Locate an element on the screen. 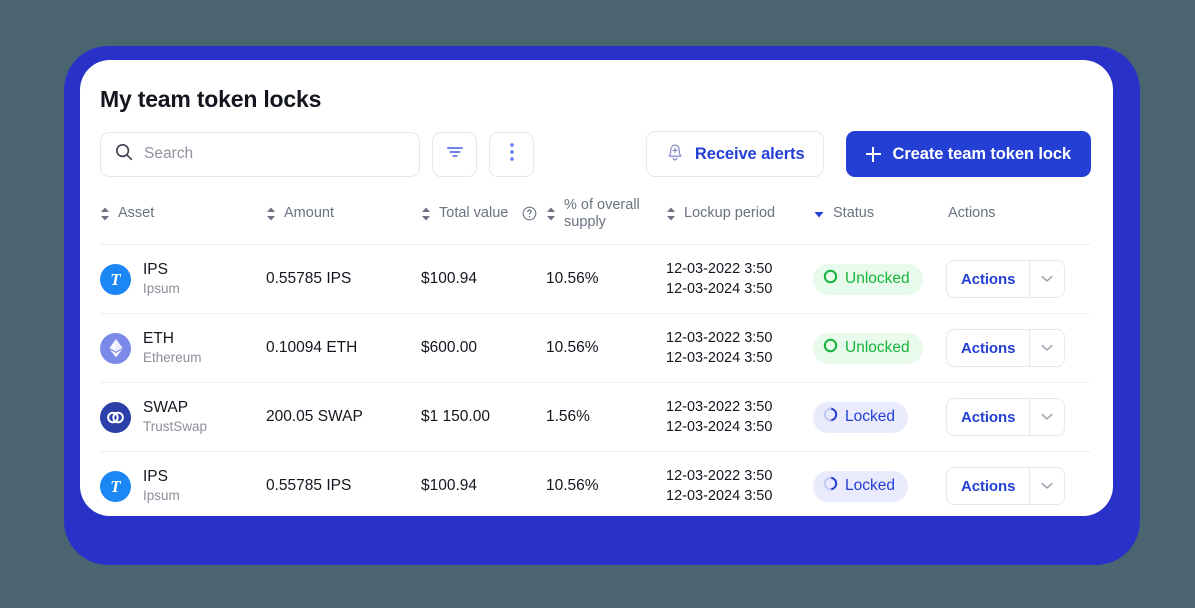 Image resolution: width=1195 pixels, height=608 pixels. column-header-amount-label: Amount is located at coordinates (309, 213).